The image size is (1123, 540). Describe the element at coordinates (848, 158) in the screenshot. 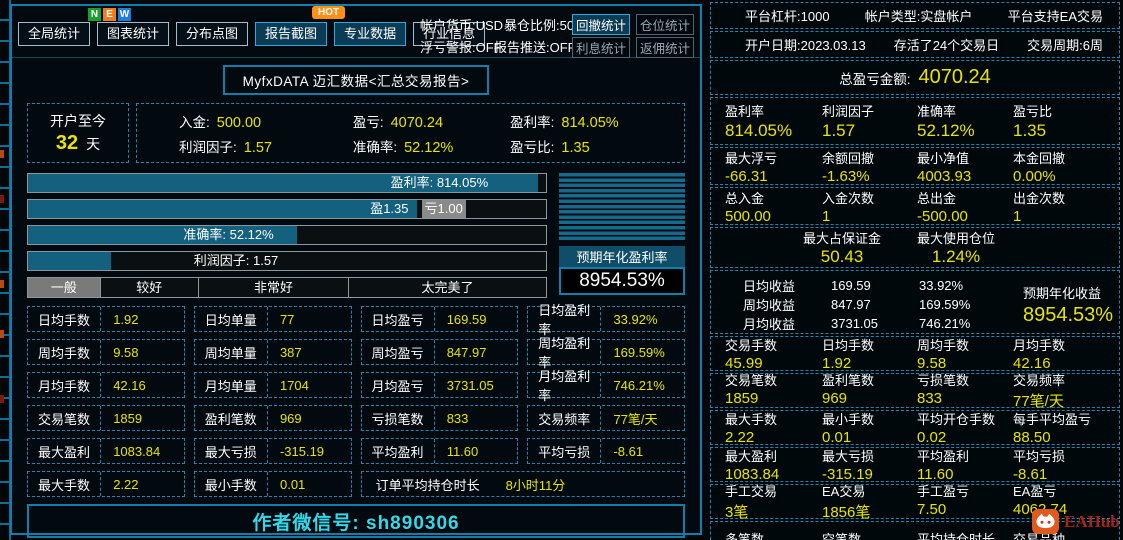

I see `stat-label: 余额回撤` at that location.